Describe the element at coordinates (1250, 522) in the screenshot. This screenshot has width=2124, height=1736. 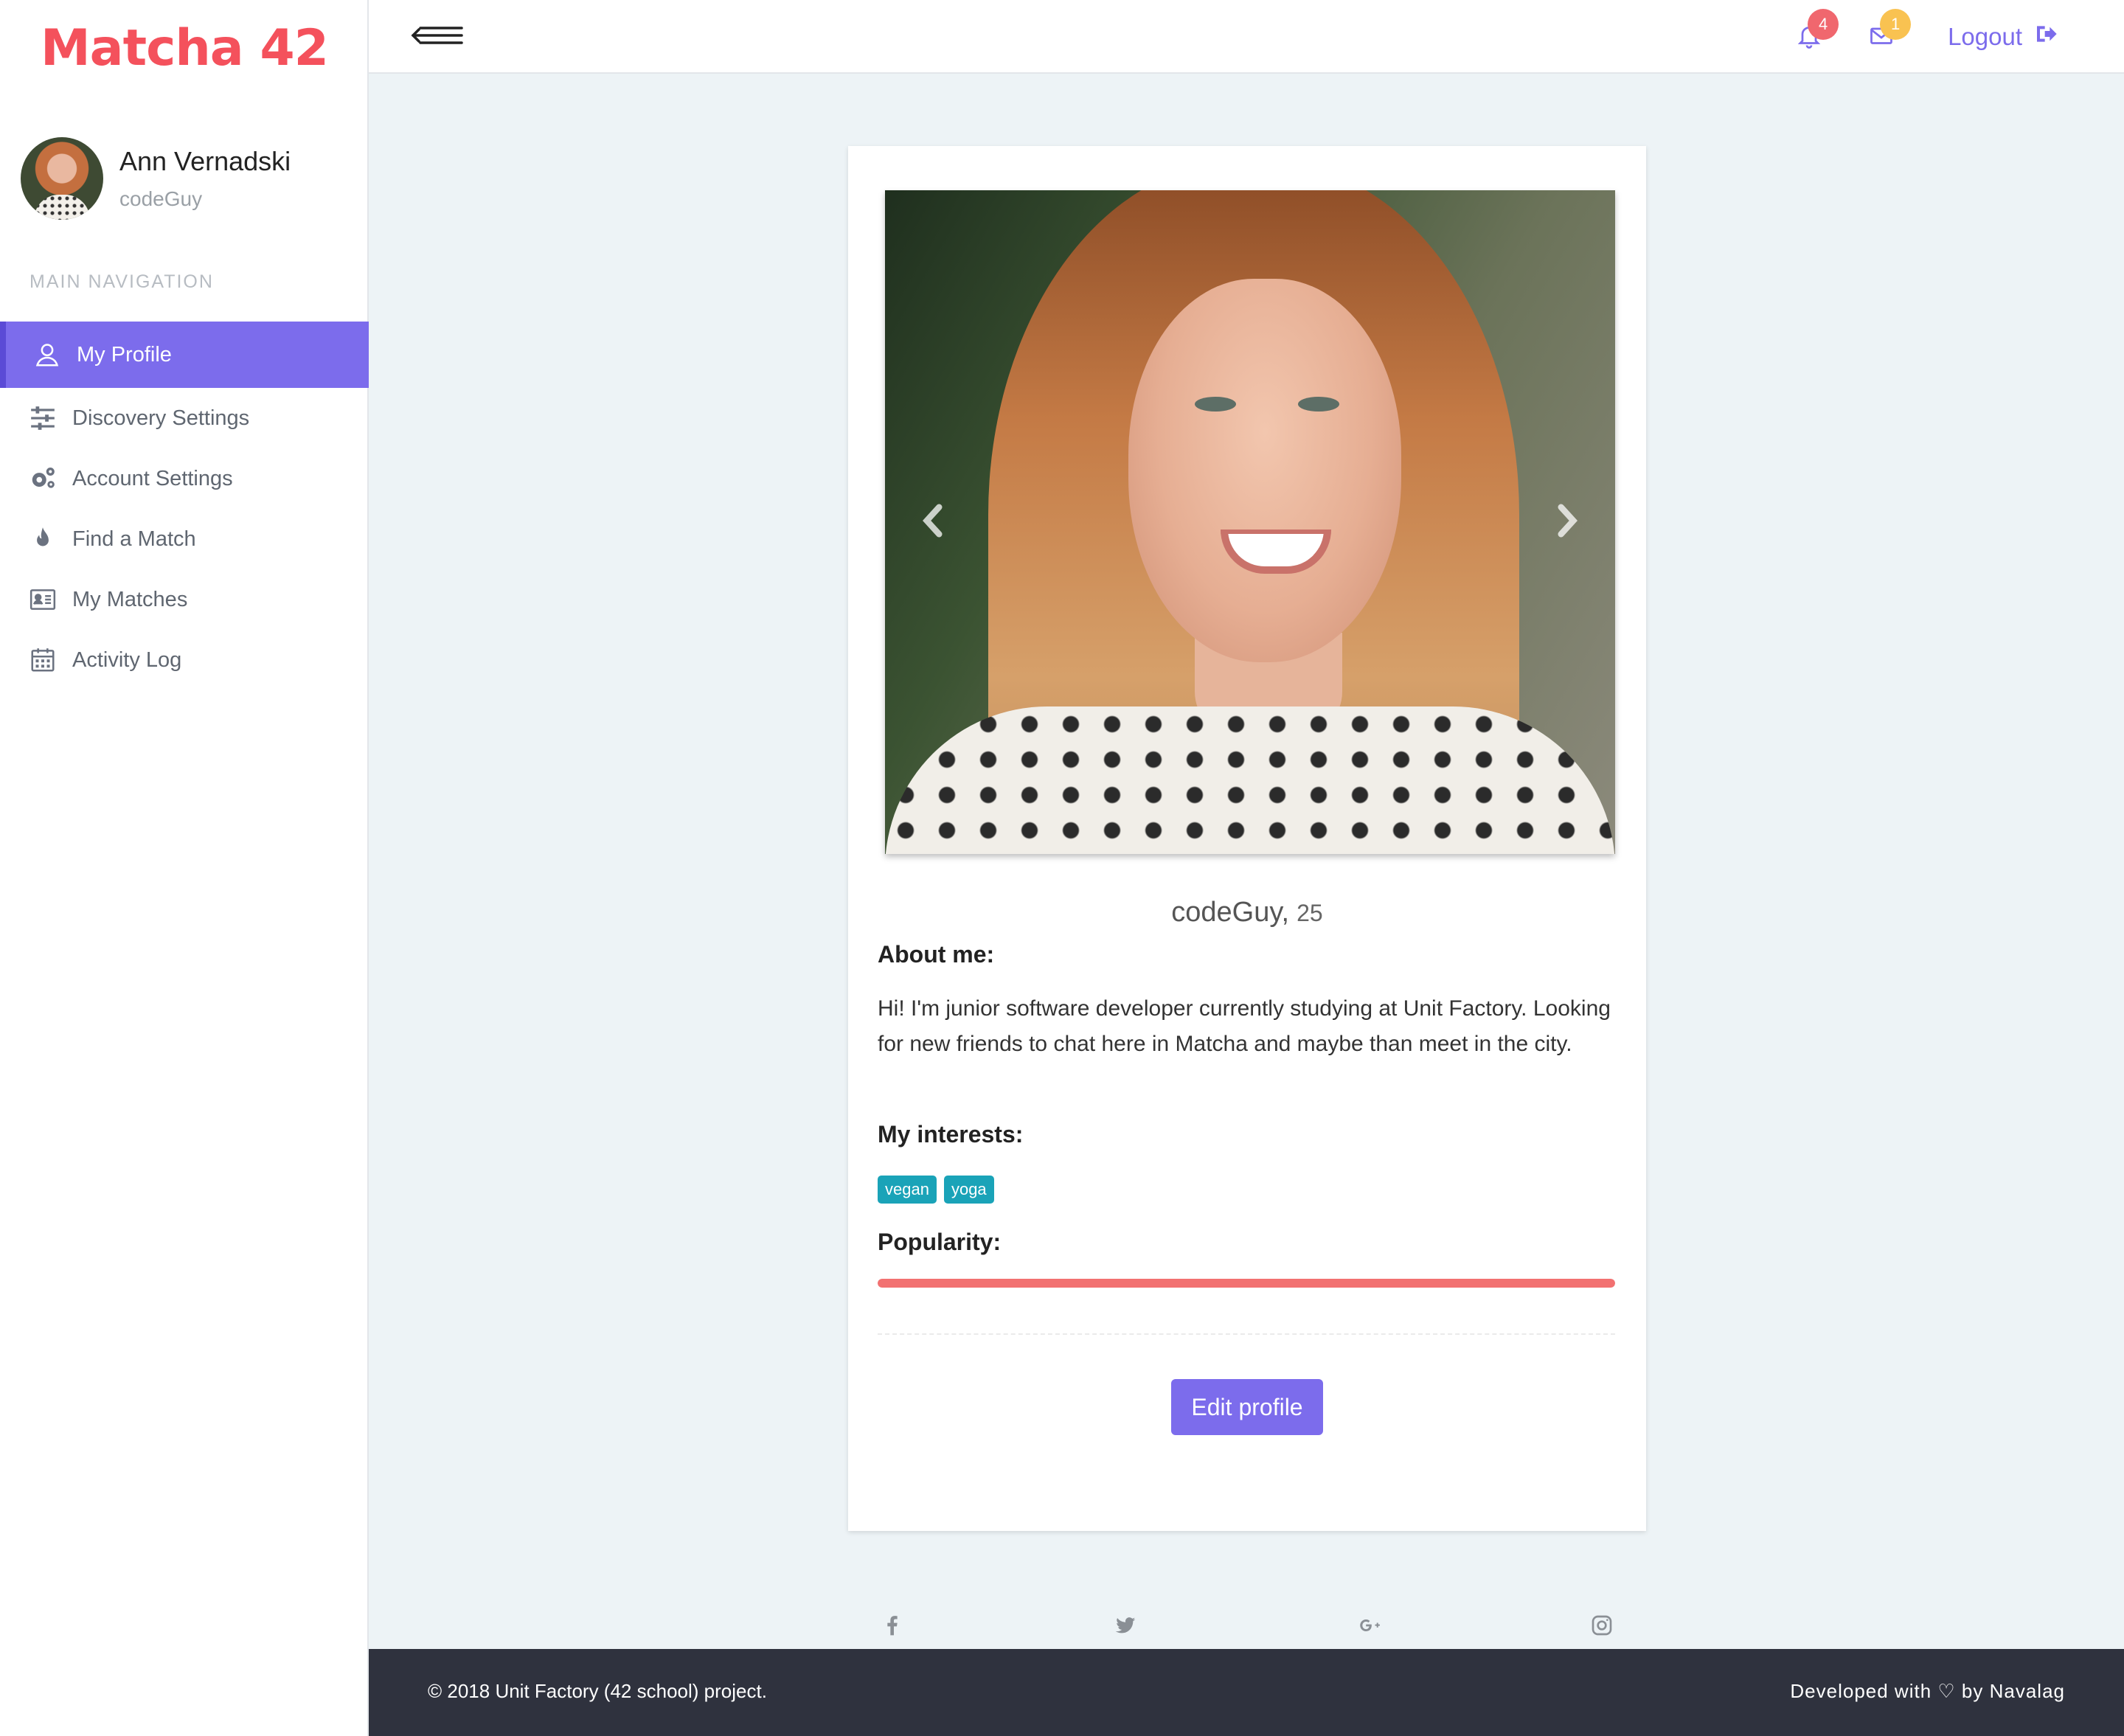
I see `profile-photo-carousel` at that location.